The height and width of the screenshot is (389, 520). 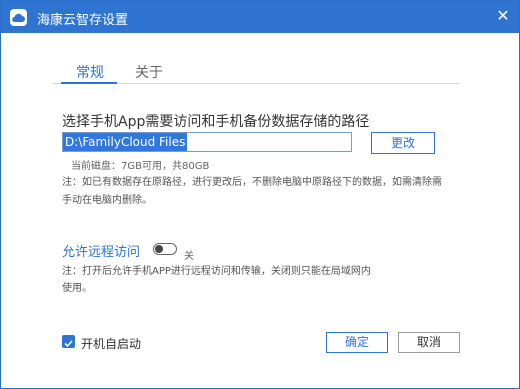 I want to click on storage-path-heading: 选择手机App需要访问和手机备份数据存储的路径, so click(x=216, y=122).